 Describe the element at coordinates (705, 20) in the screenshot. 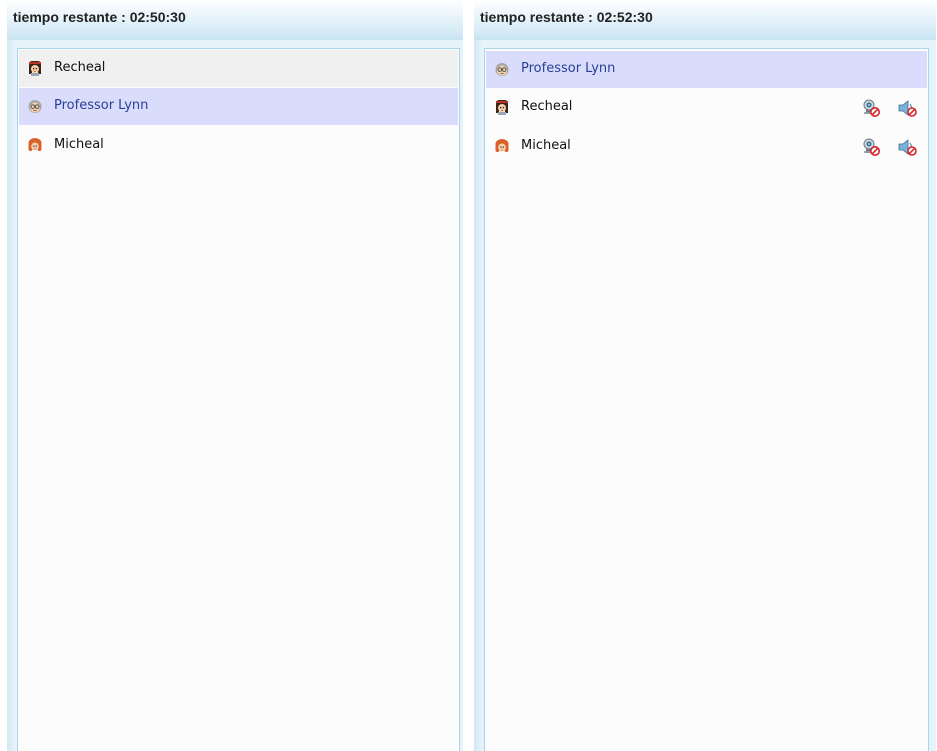

I see `panel-header: tiempo restante : 02:52:30` at that location.